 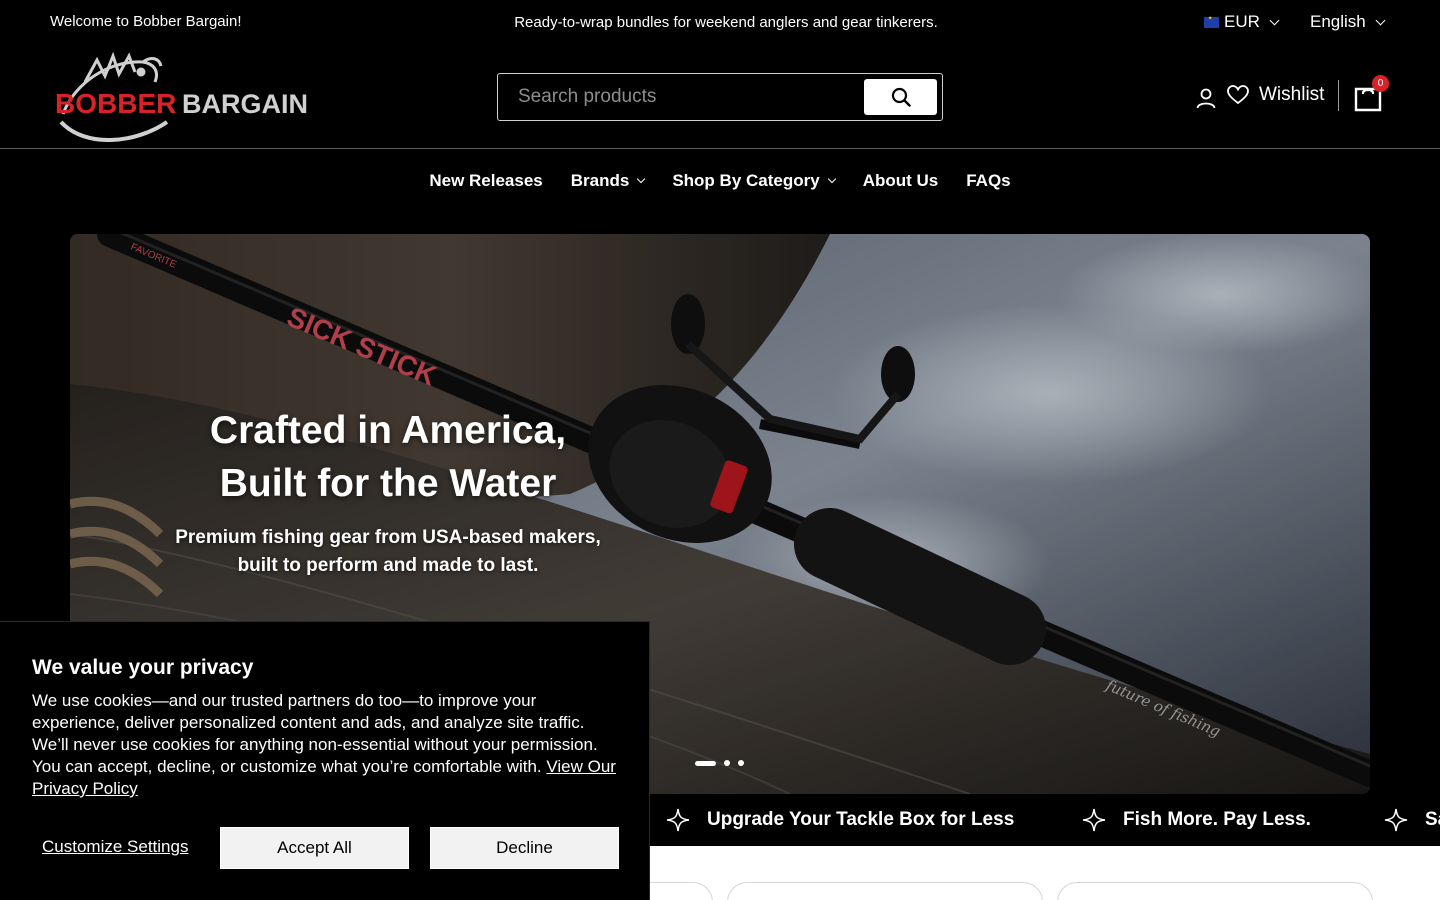 I want to click on wishlist-link: Wishlist, so click(x=1275, y=95).